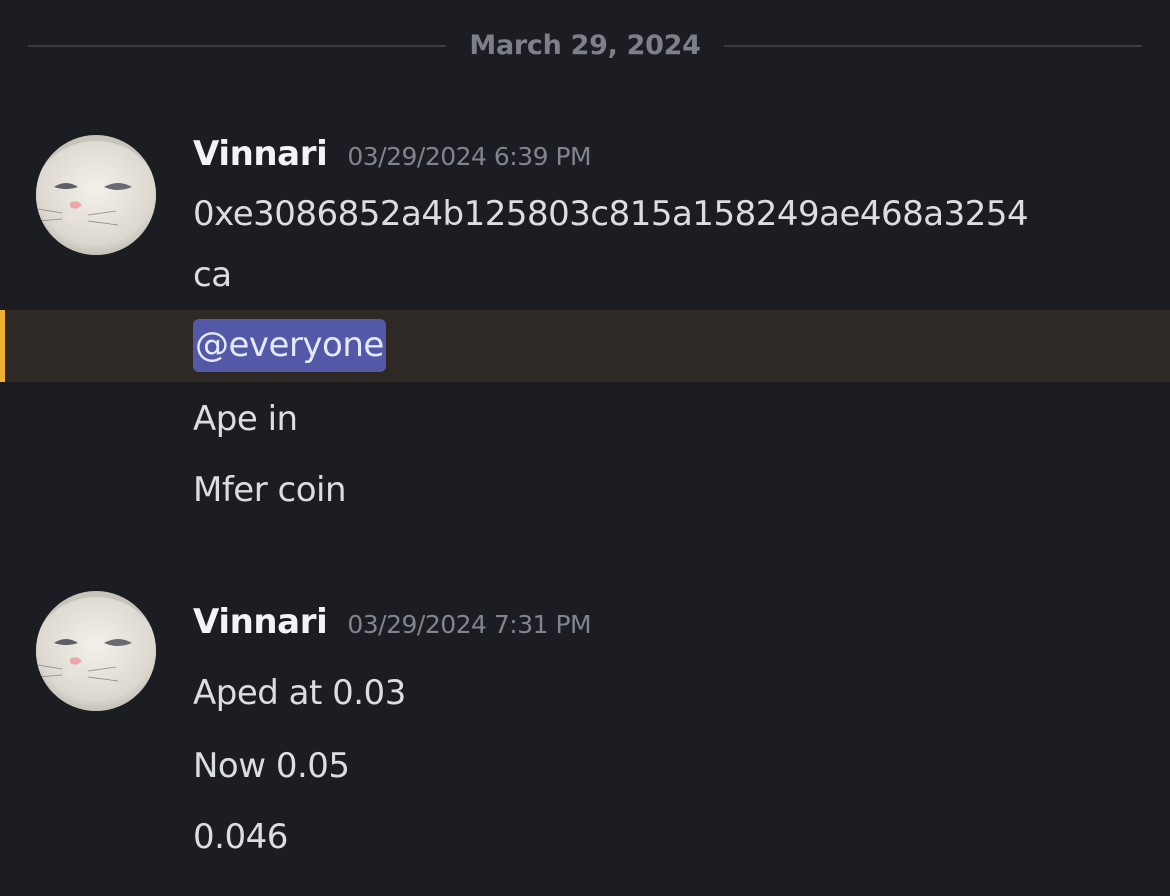 This screenshot has width=1170, height=896. Describe the element at coordinates (270, 490) in the screenshot. I see `message-text: Mfer coin` at that location.